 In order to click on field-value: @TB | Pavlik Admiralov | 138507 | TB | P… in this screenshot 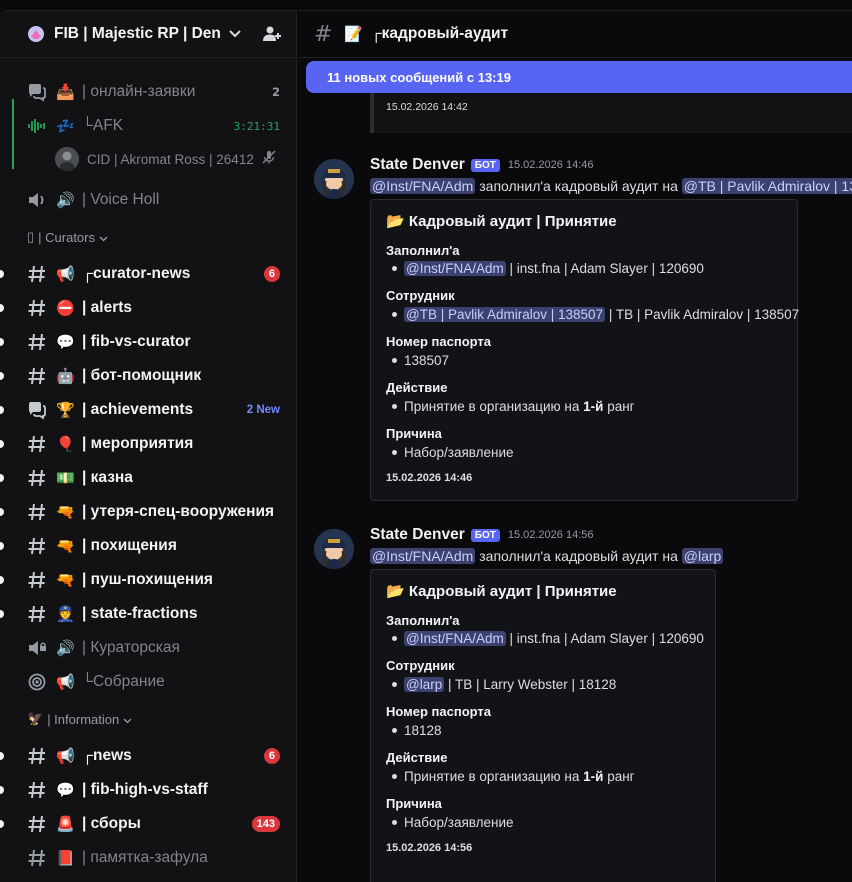, I will do `click(595, 314)`.